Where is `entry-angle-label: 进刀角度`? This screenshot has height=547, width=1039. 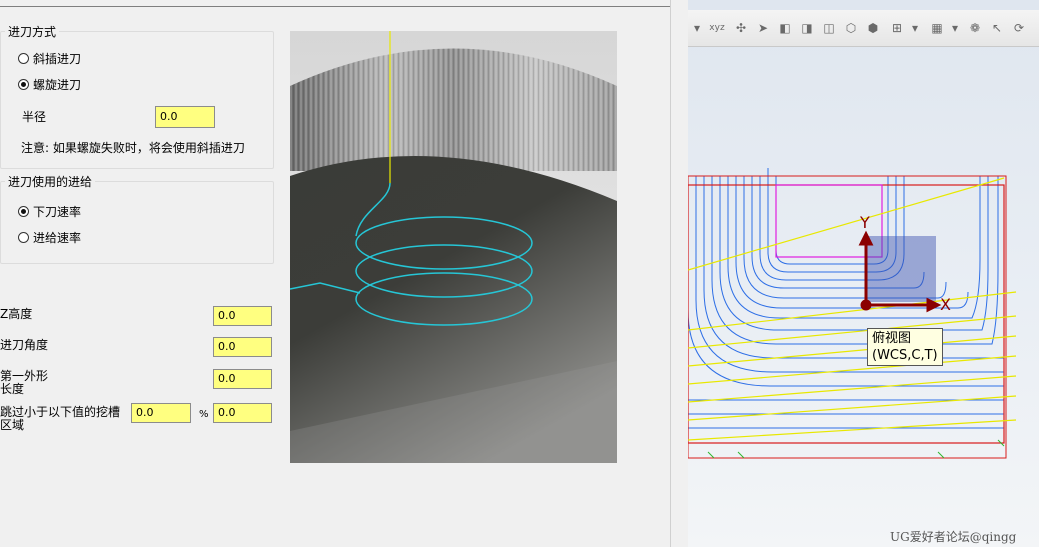
entry-angle-label: 进刀角度 is located at coordinates (24, 345).